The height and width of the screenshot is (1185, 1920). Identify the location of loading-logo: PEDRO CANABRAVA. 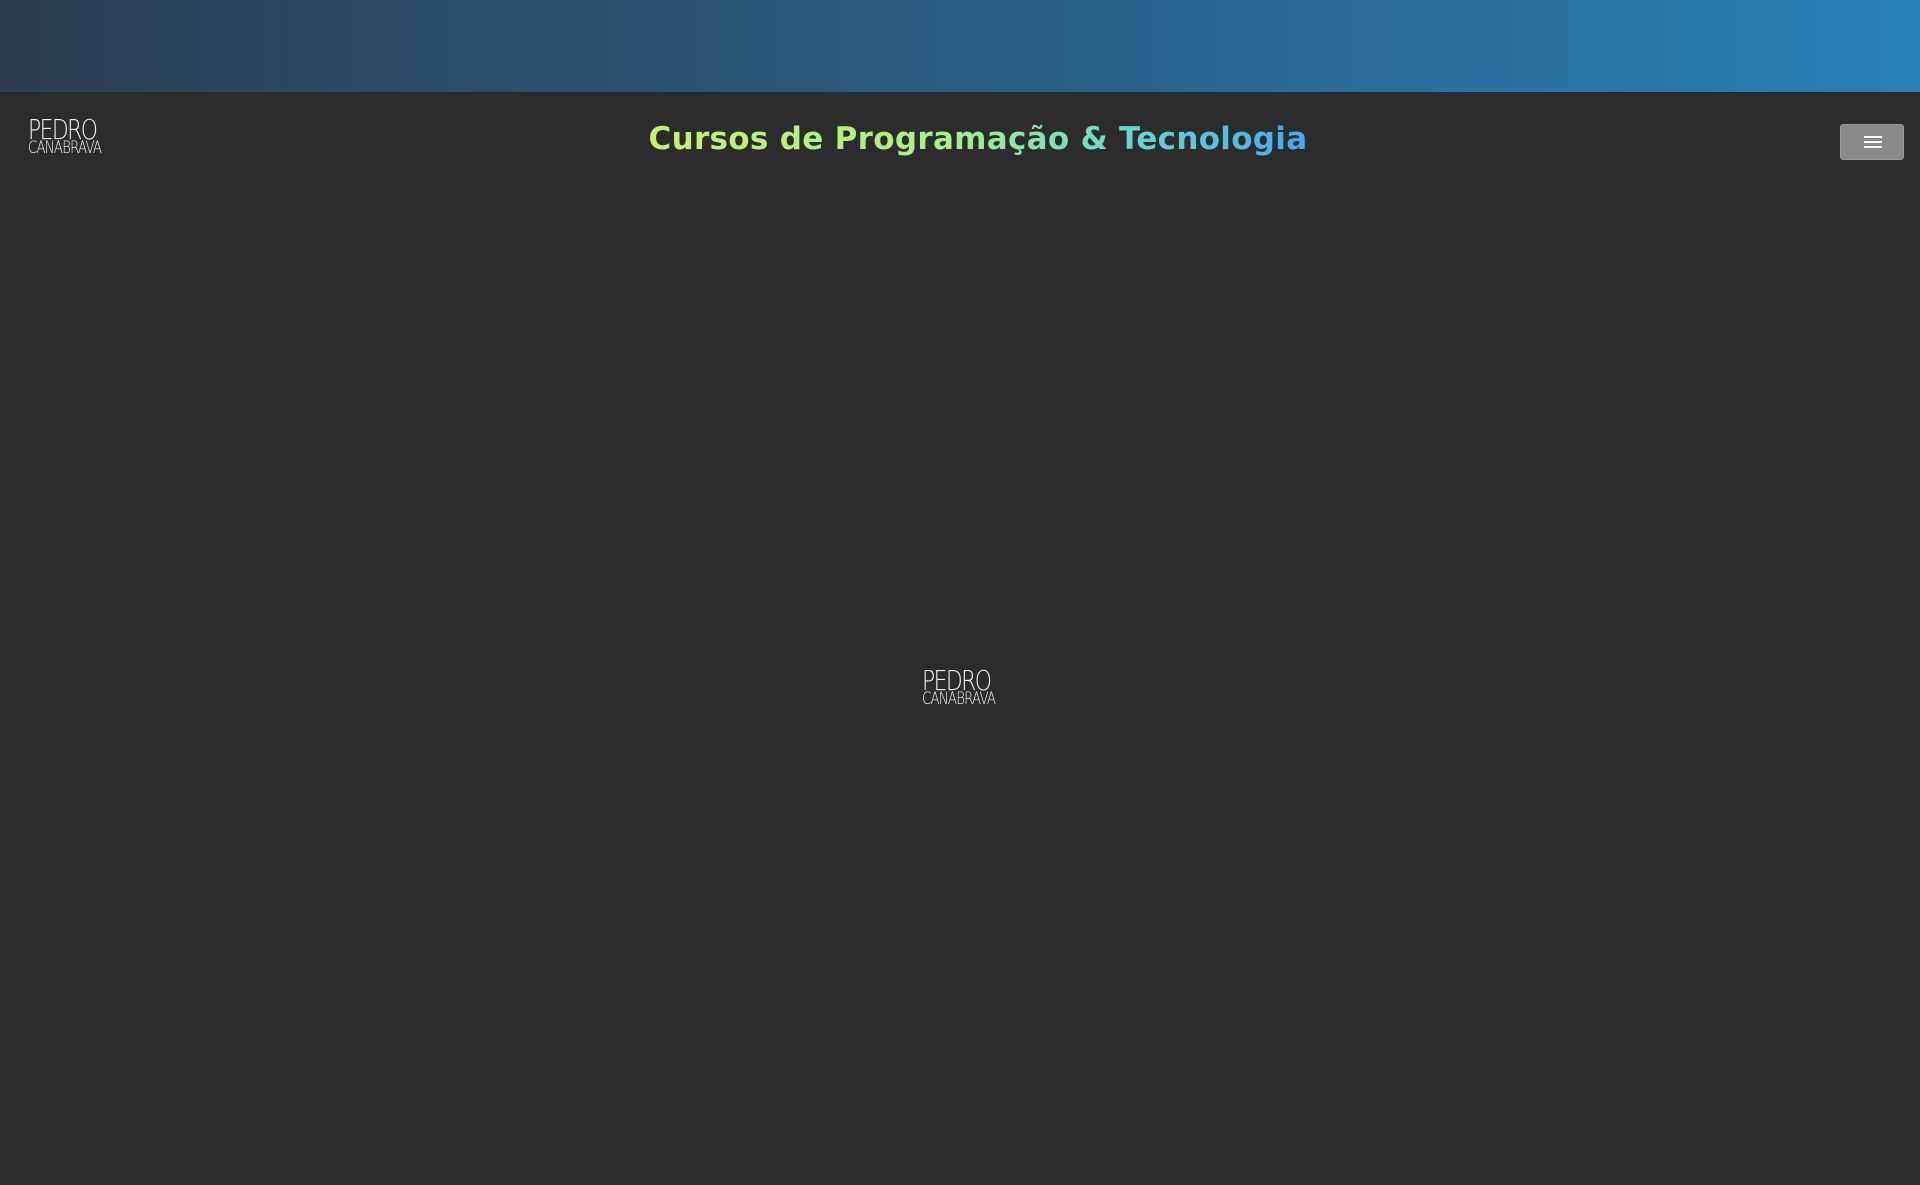
(962, 690).